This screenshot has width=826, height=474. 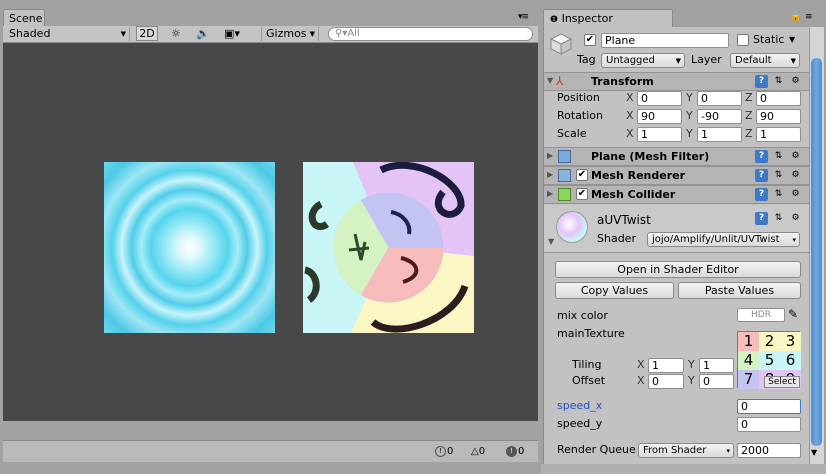 I want to click on active-checkbox: ✔, so click(x=590, y=40).